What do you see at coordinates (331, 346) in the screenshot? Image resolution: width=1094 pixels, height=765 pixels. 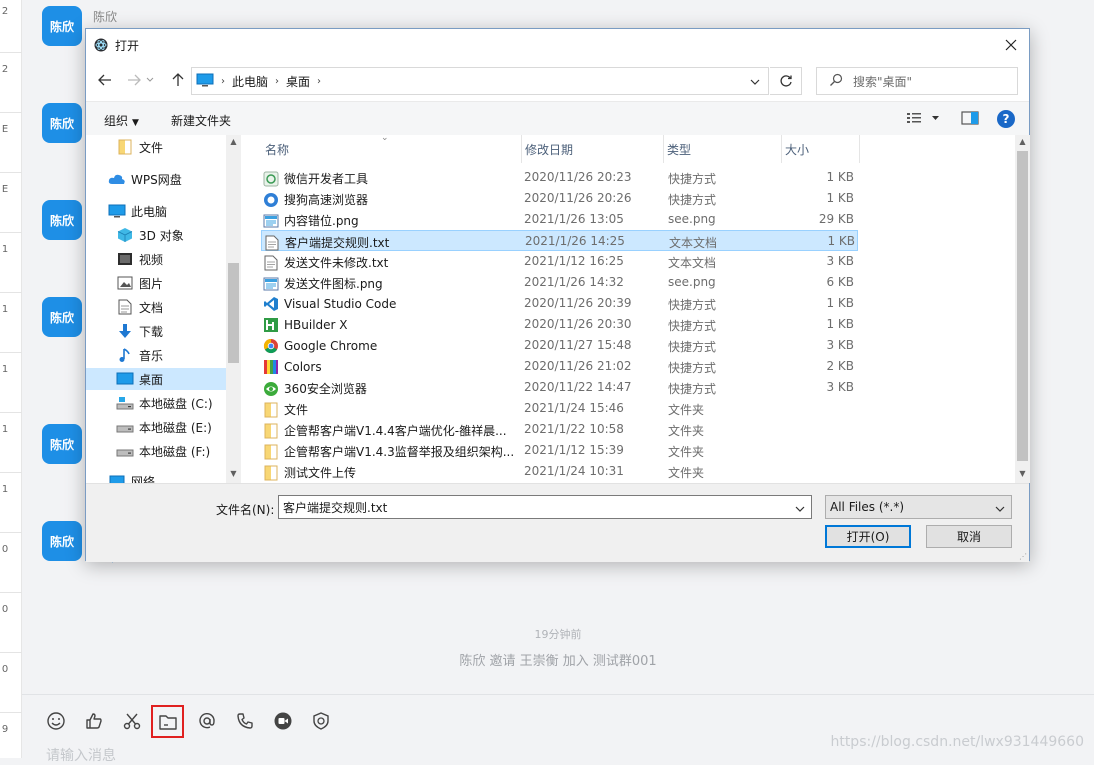 I see `file-name: Google Chrome` at bounding box center [331, 346].